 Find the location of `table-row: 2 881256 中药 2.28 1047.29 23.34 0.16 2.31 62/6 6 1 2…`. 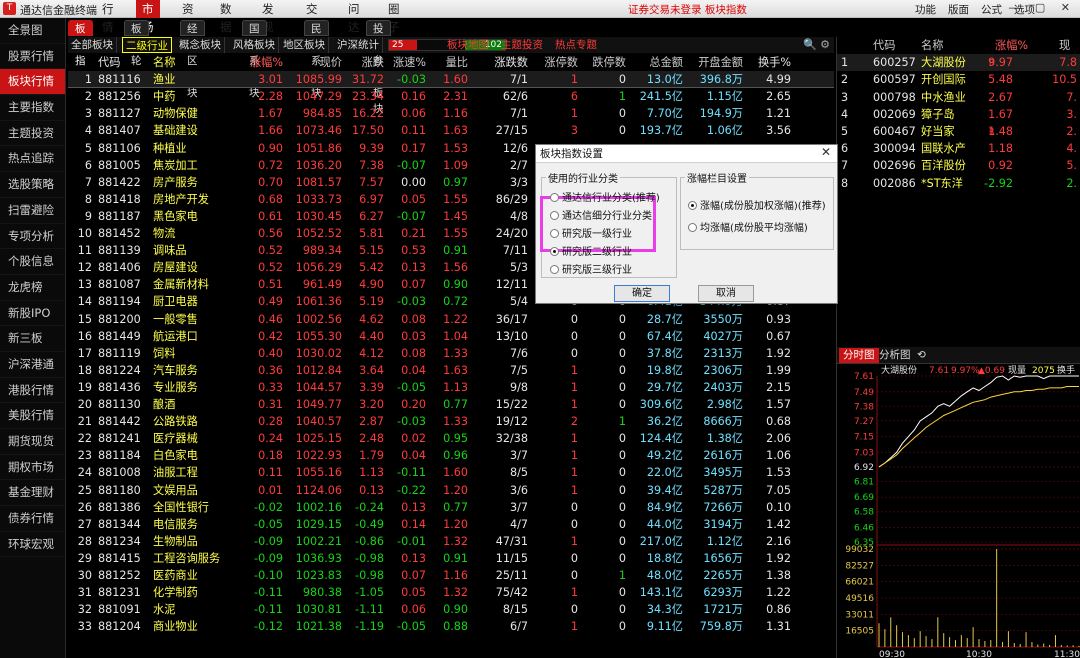

table-row: 2 881256 中药 2.28 1047.29 23.34 0.16 2.31 62/6 6 1 2… is located at coordinates (451, 96).